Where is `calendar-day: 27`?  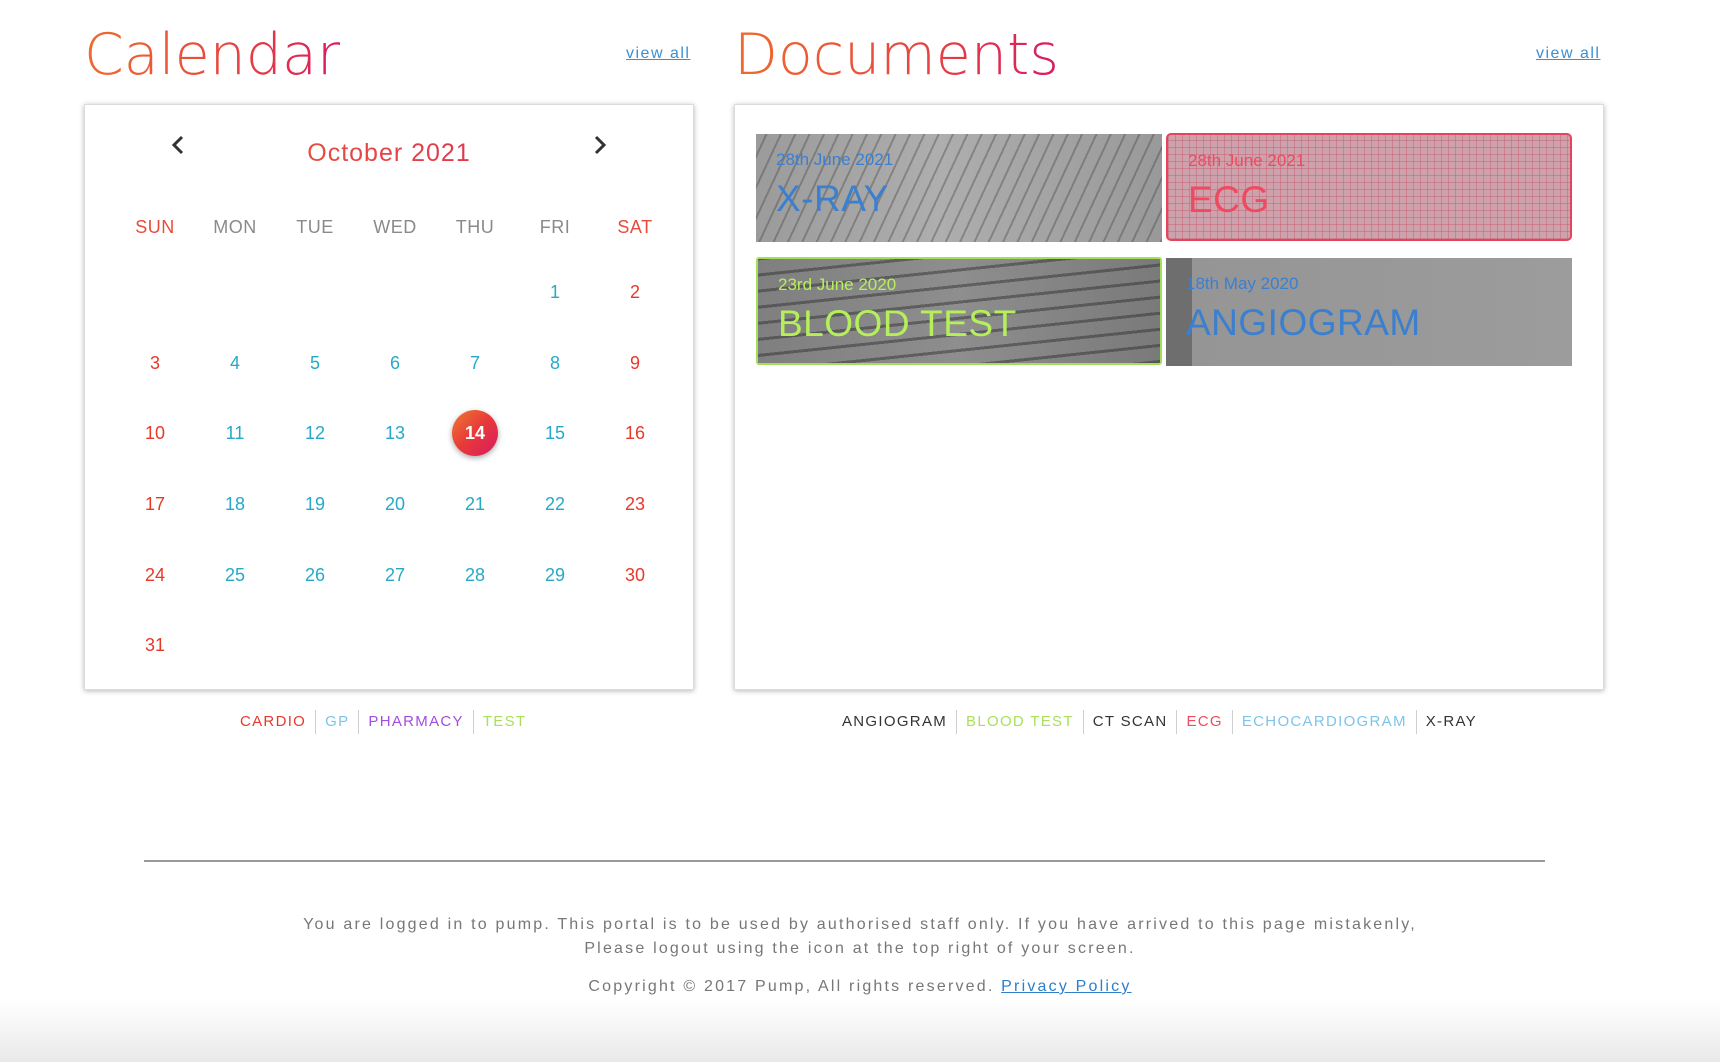
calendar-day: 27 is located at coordinates (395, 575).